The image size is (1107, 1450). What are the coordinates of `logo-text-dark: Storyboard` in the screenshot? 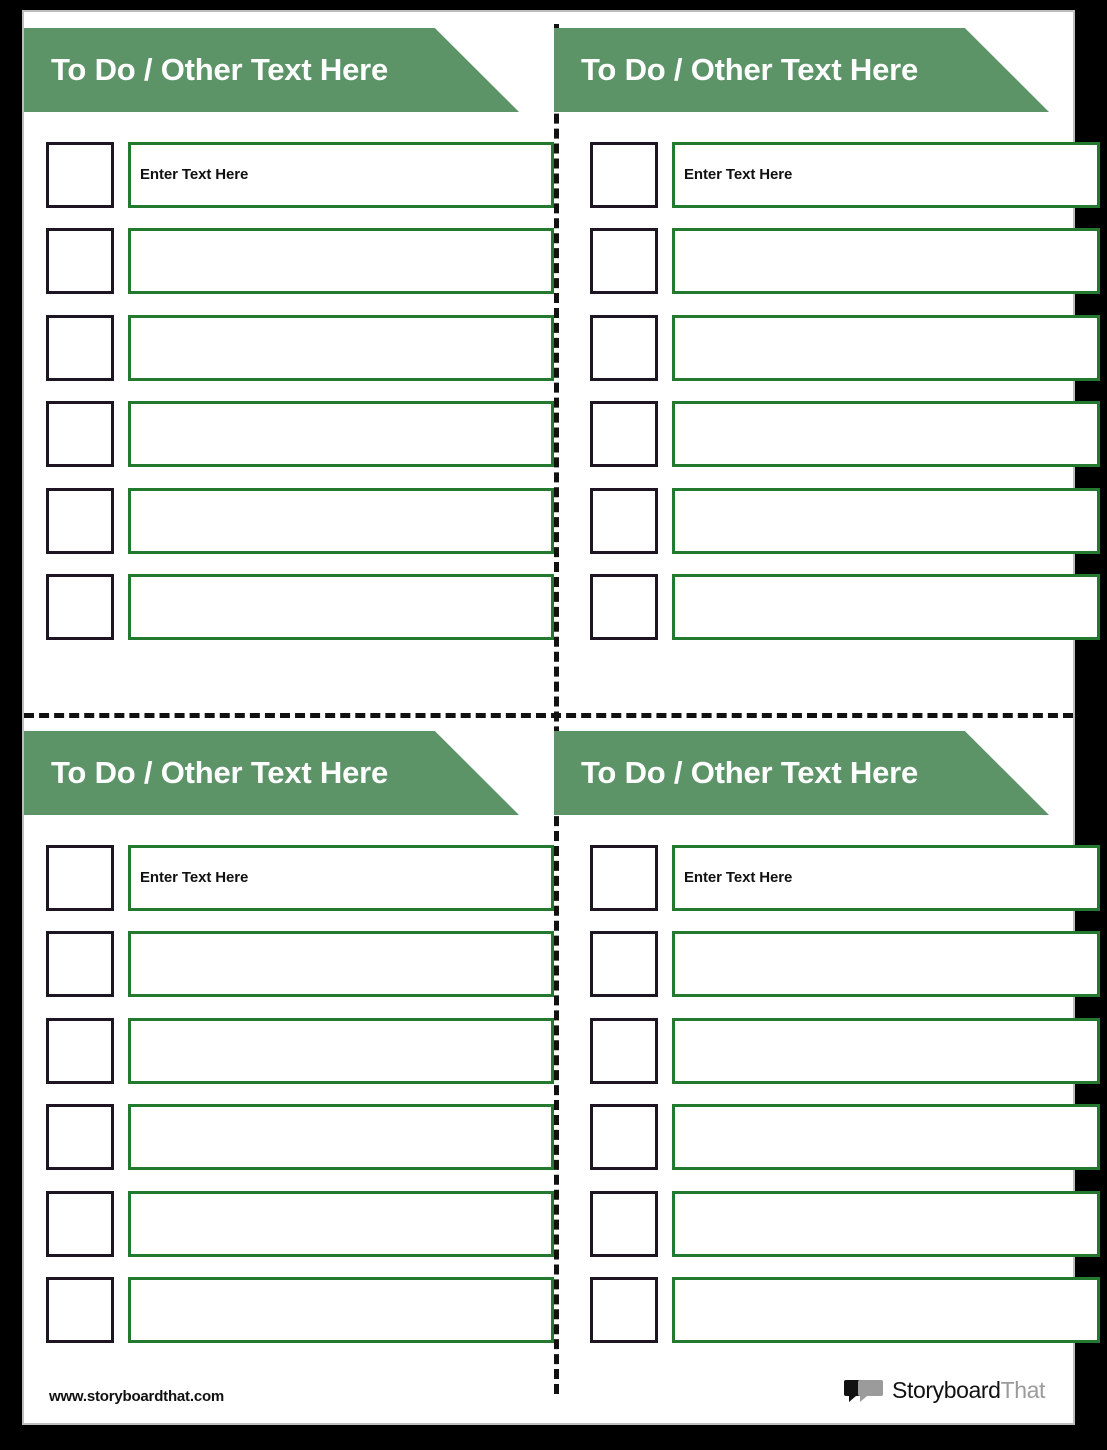 It's located at (946, 1390).